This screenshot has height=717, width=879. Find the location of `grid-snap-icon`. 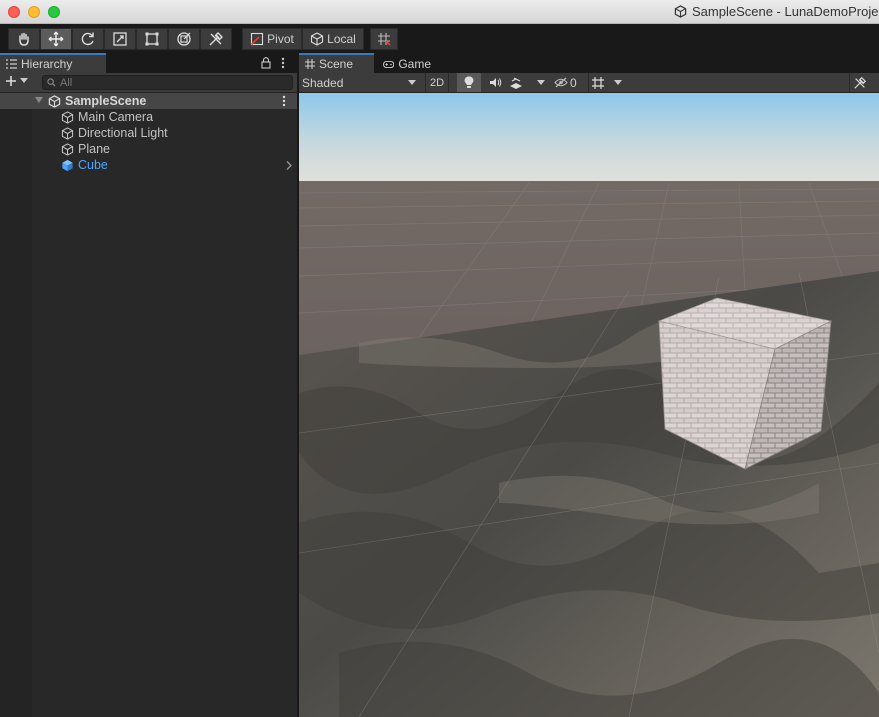

grid-snap-icon is located at coordinates (384, 39).